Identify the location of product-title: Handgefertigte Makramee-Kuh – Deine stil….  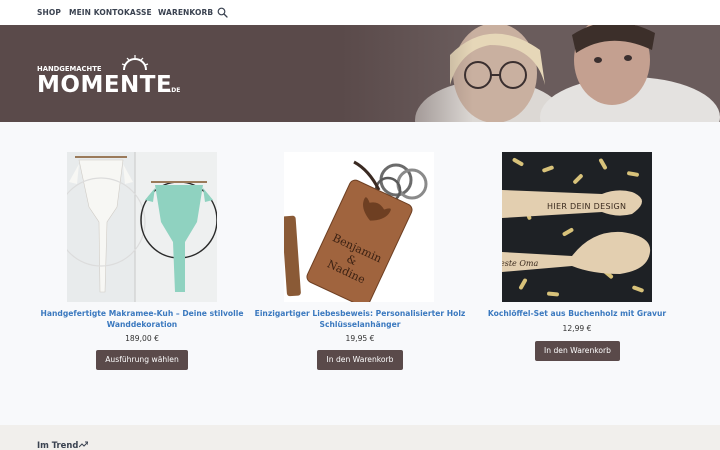
(142, 319).